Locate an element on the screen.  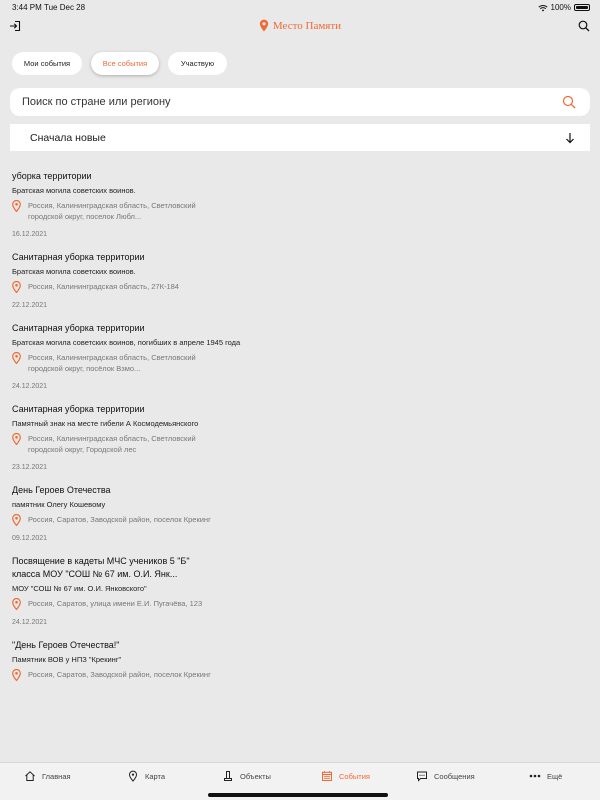
home-indicator is located at coordinates (298, 795).